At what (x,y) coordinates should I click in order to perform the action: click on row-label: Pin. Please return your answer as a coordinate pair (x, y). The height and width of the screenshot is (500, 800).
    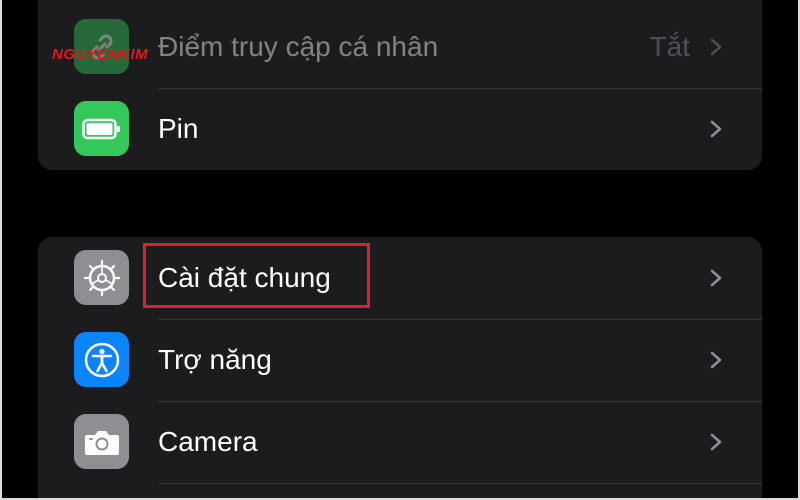
    Looking at the image, I should click on (178, 128).